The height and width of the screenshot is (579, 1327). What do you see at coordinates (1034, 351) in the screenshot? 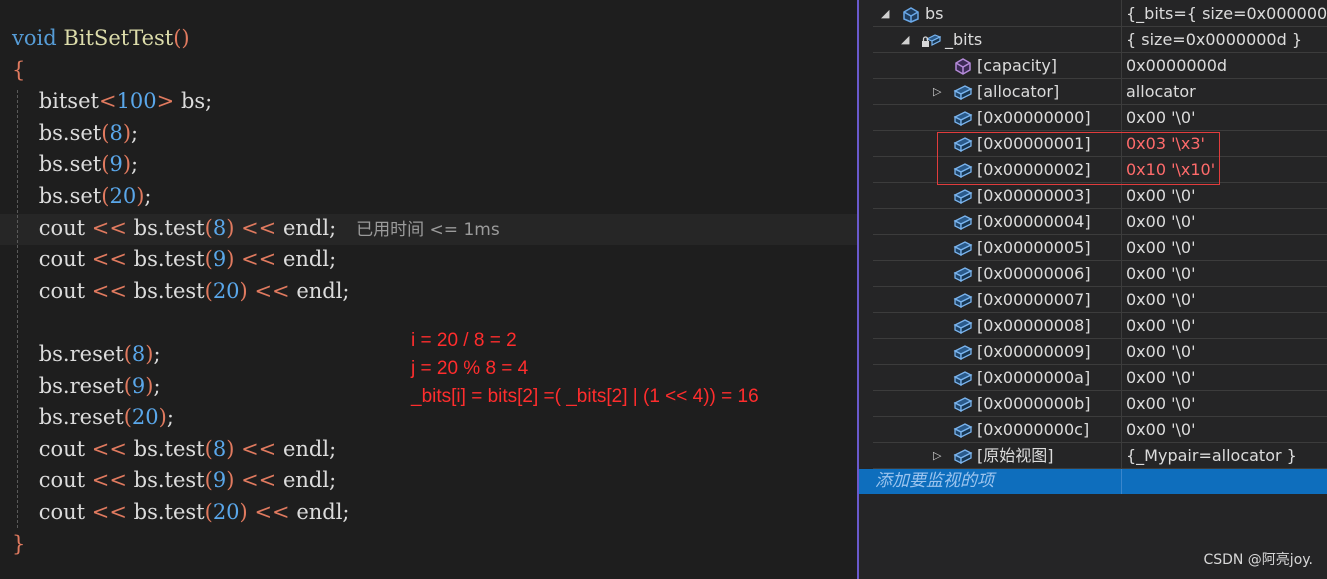
I see `watch-name: [0x00000009]` at bounding box center [1034, 351].